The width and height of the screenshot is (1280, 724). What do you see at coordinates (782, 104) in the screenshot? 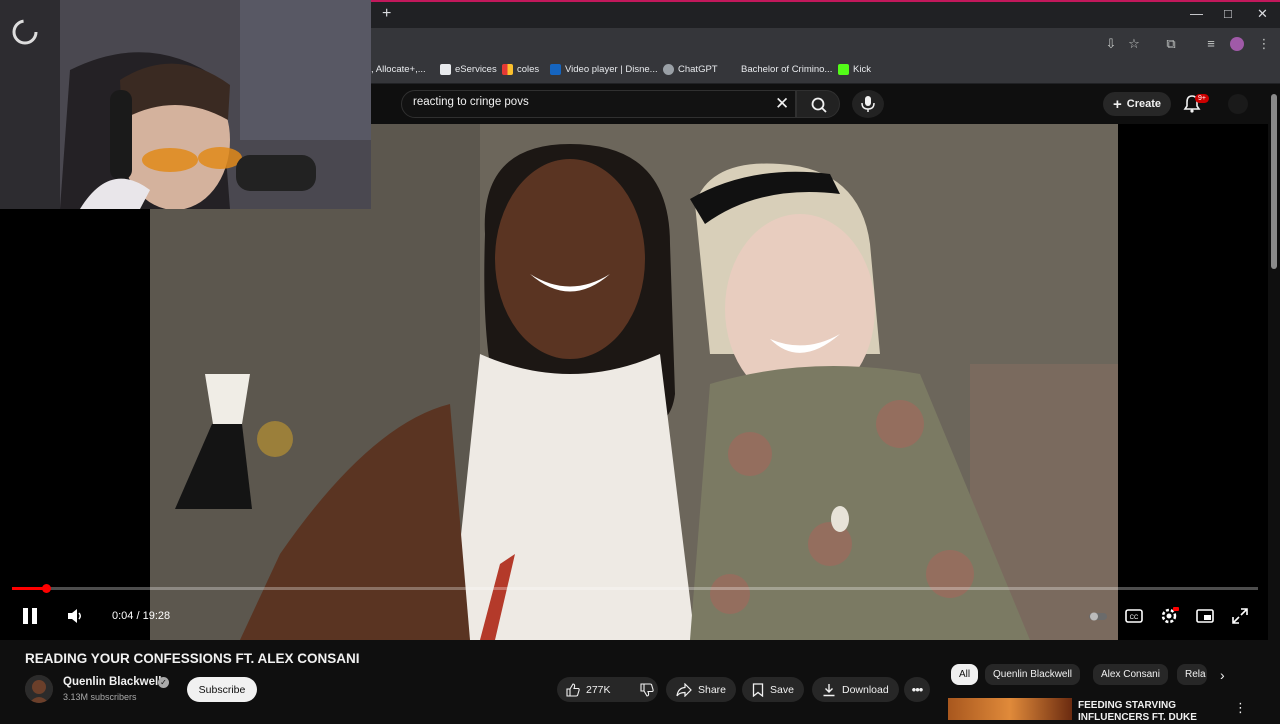
I see `clear-search-icon: ✕` at bounding box center [782, 104].